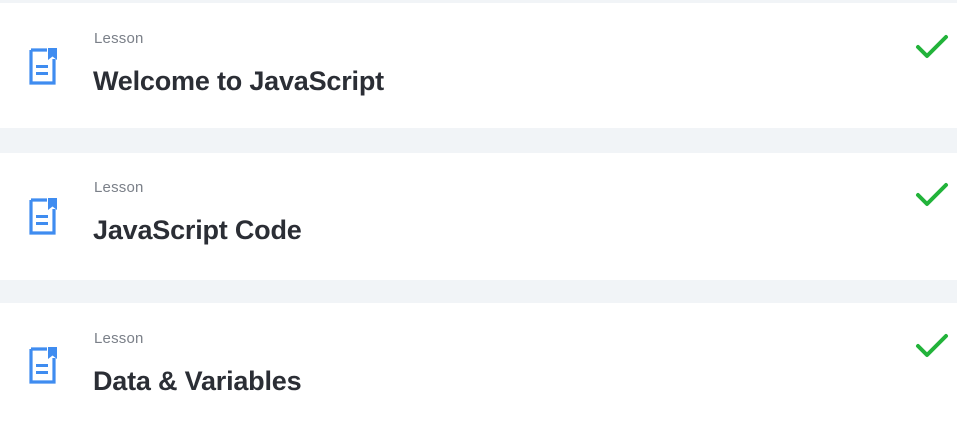 The width and height of the screenshot is (957, 427). I want to click on lesson-title: Data & Variables, so click(197, 381).